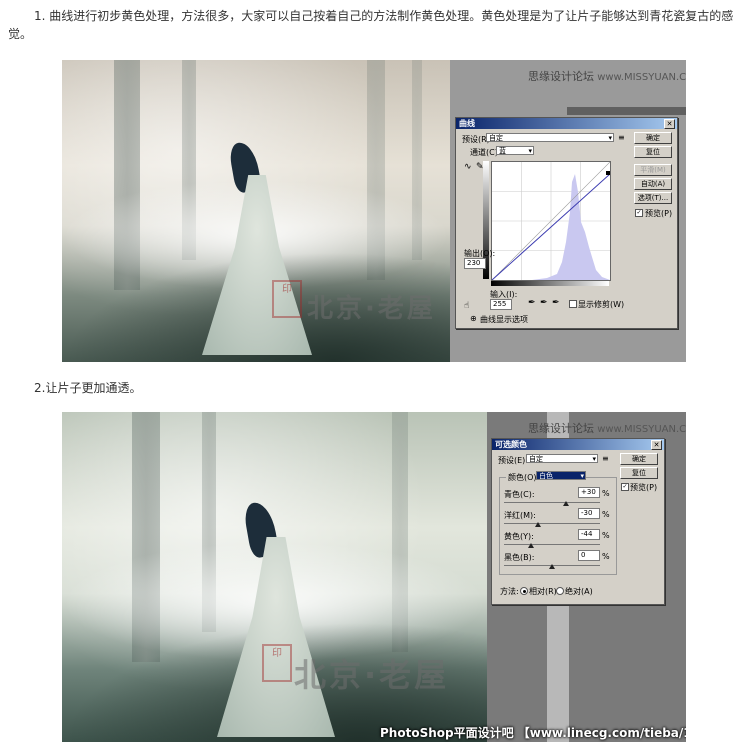 This screenshot has width=749, height=750. Describe the element at coordinates (626, 111) in the screenshot. I see `background-panel-strip` at that location.